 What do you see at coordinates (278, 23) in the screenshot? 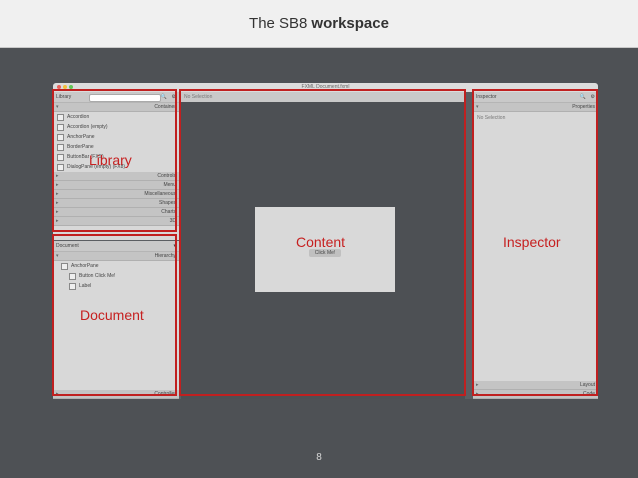
I see `slide-title-prefix: The SB8` at bounding box center [278, 23].